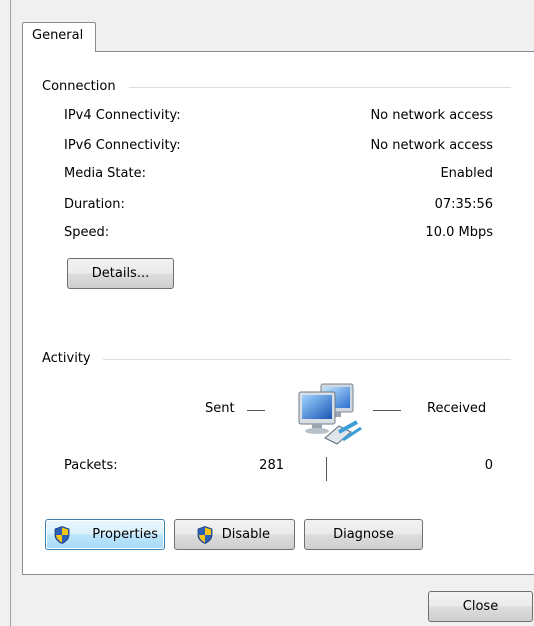 The height and width of the screenshot is (626, 534). I want to click on ipv4-connectivity-label: IPv4 Connectivity:, so click(122, 115).